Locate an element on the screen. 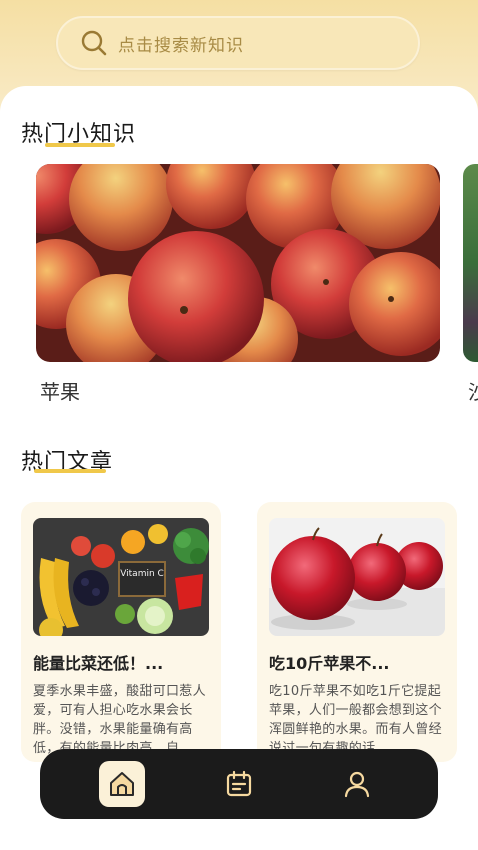  next-tip-label: 沙 is located at coordinates (473, 390).